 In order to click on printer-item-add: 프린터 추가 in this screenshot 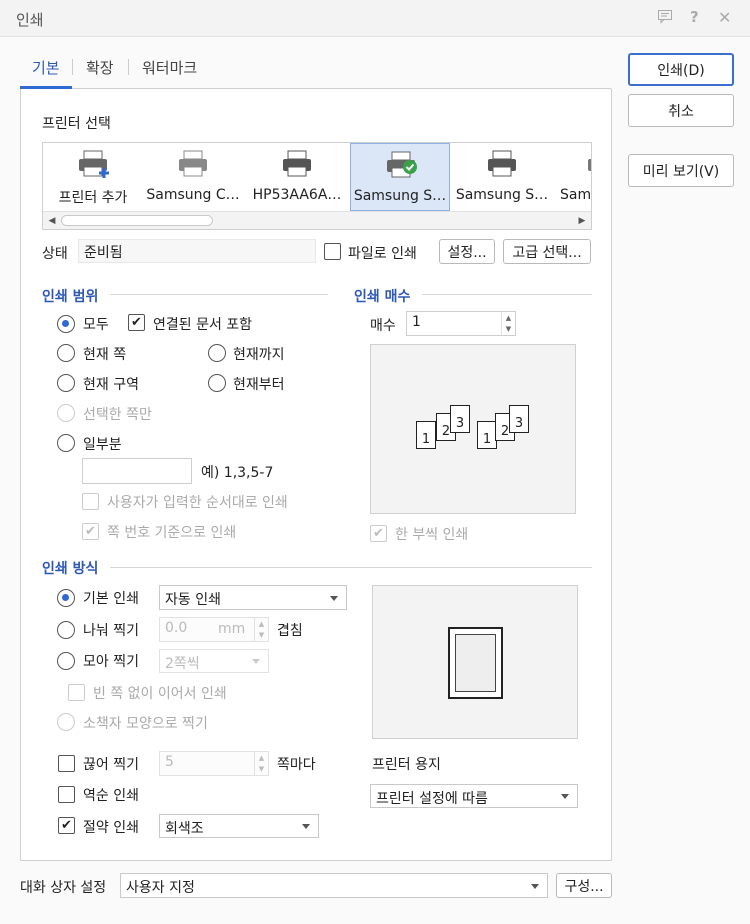, I will do `click(93, 177)`.